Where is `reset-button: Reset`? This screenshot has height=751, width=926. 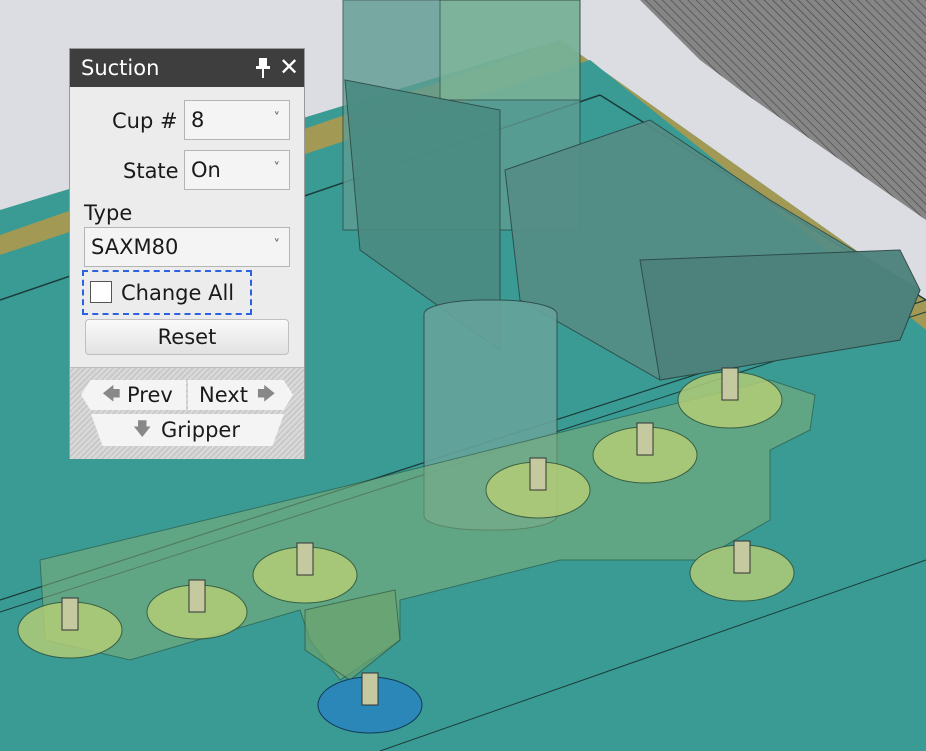
reset-button: Reset is located at coordinates (187, 337).